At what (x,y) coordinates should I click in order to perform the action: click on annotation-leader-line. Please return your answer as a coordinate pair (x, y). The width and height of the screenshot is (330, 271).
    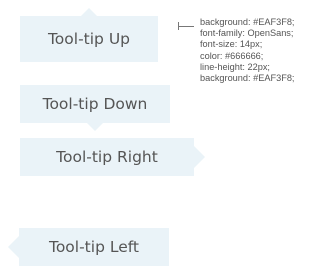
    Looking at the image, I should click on (186, 26).